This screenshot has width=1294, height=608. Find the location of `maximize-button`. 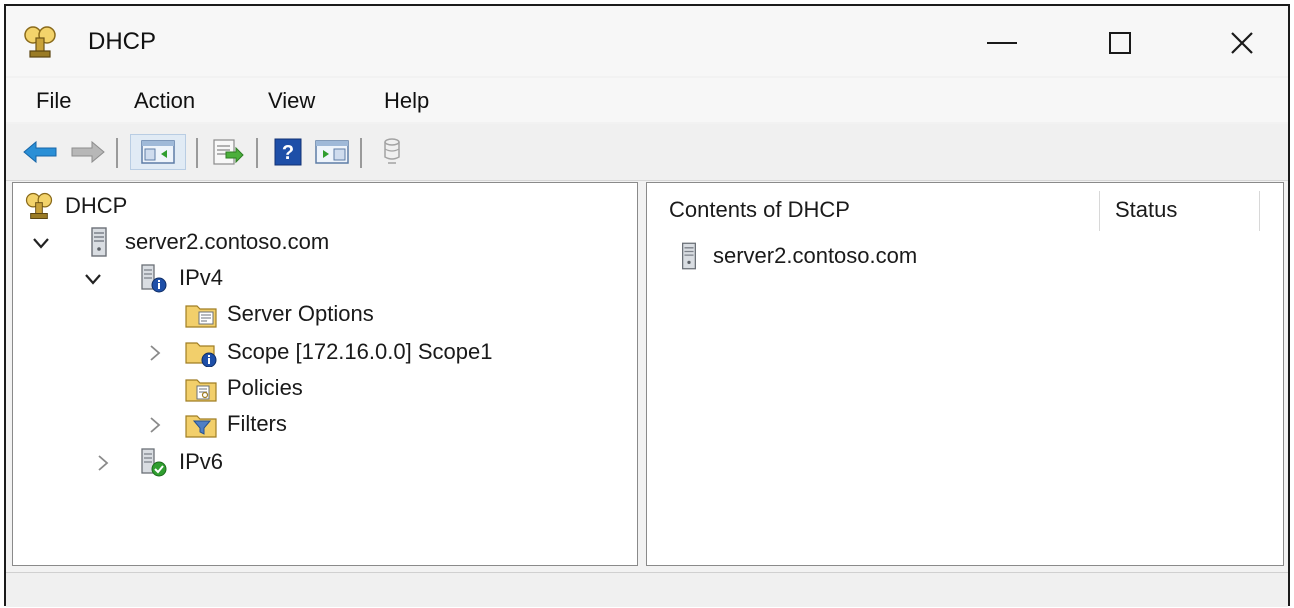

maximize-button is located at coordinates (1120, 43).